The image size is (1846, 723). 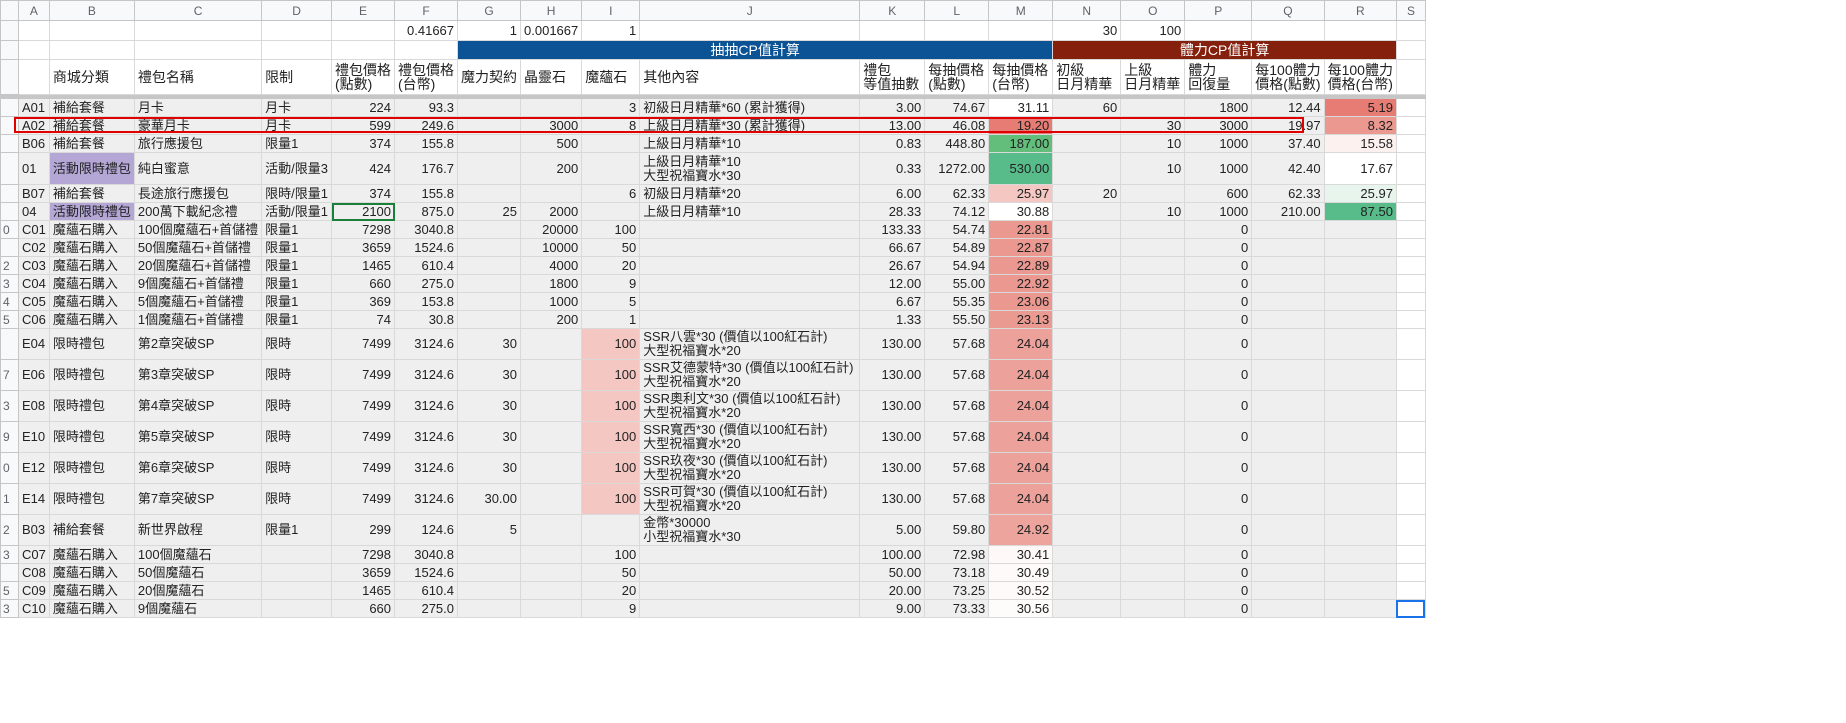 I want to click on cell: 純白蜜意, so click(x=198, y=168).